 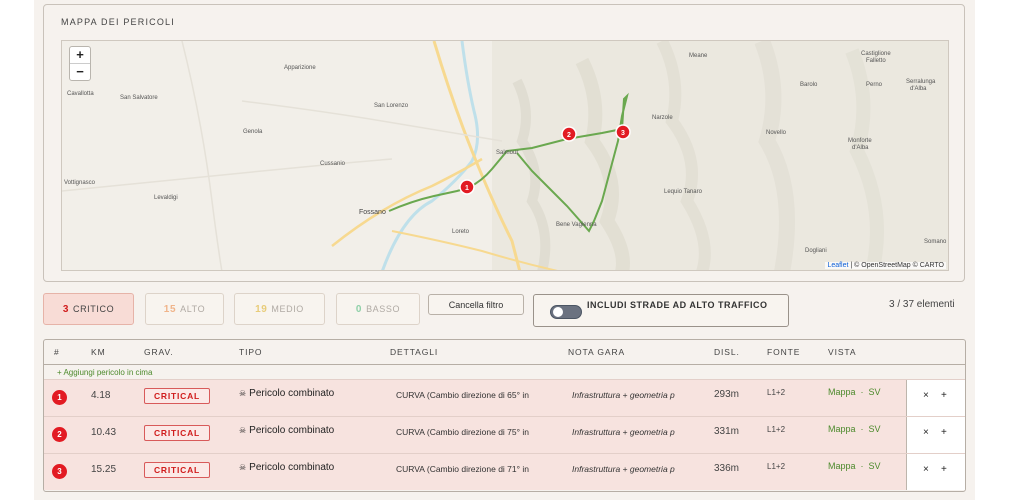 I want to click on hazard-marker: 2, so click(x=569, y=134).